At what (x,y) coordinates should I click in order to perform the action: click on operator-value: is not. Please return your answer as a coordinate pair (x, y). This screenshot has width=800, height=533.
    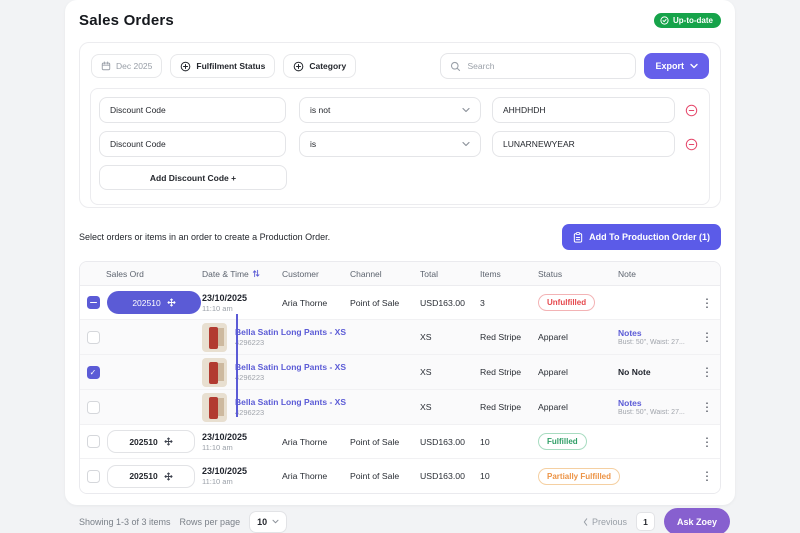
    Looking at the image, I should click on (320, 110).